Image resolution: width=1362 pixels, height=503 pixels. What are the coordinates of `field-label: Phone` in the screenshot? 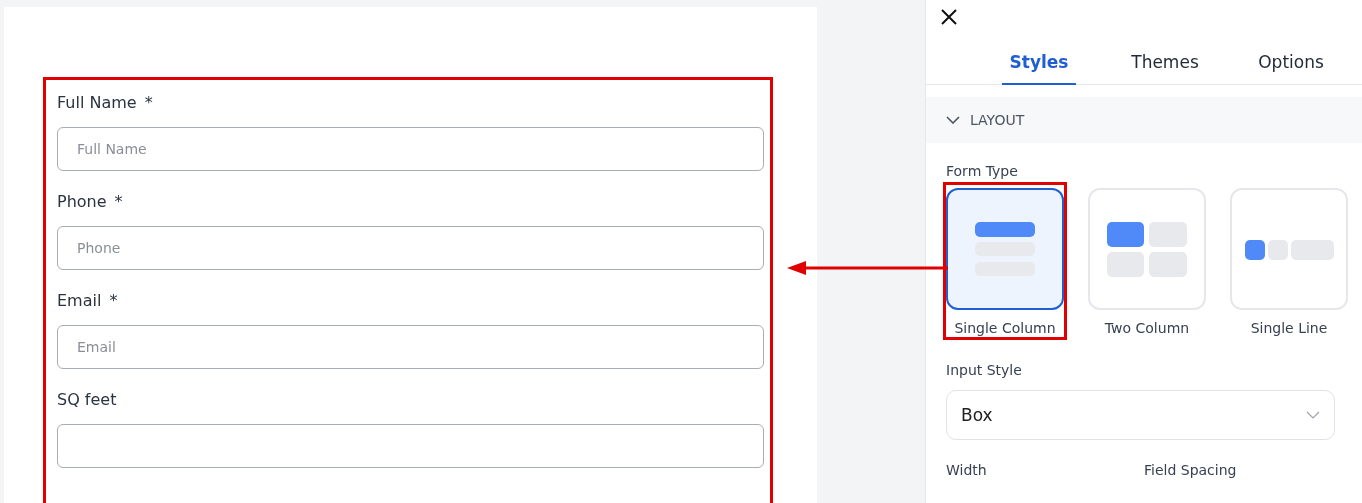 It's located at (82, 201).